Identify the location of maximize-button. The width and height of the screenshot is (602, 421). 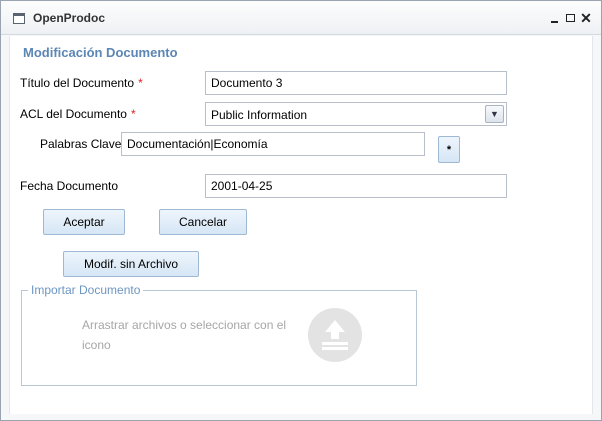
(570, 18).